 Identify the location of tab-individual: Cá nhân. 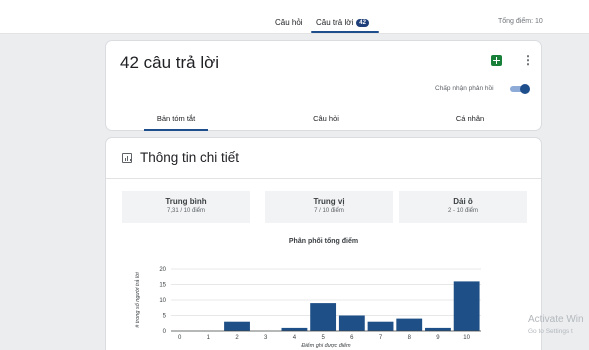
(470, 118).